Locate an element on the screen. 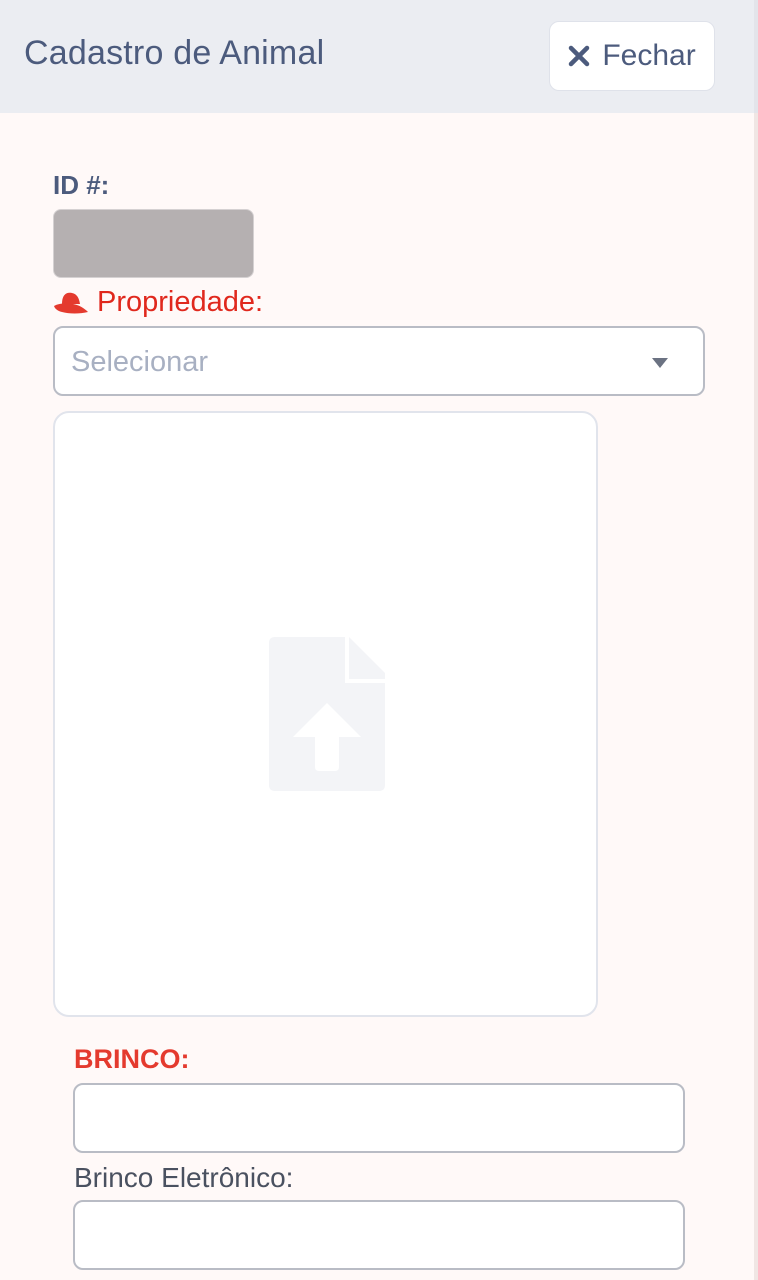 The width and height of the screenshot is (758, 1280). hat-icon is located at coordinates (71, 302).